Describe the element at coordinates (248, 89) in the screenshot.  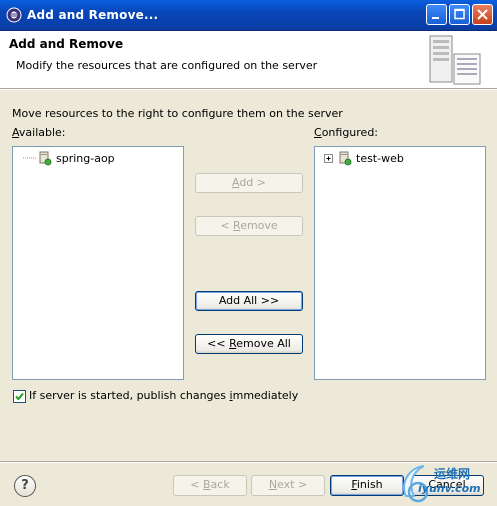
I see `divider` at that location.